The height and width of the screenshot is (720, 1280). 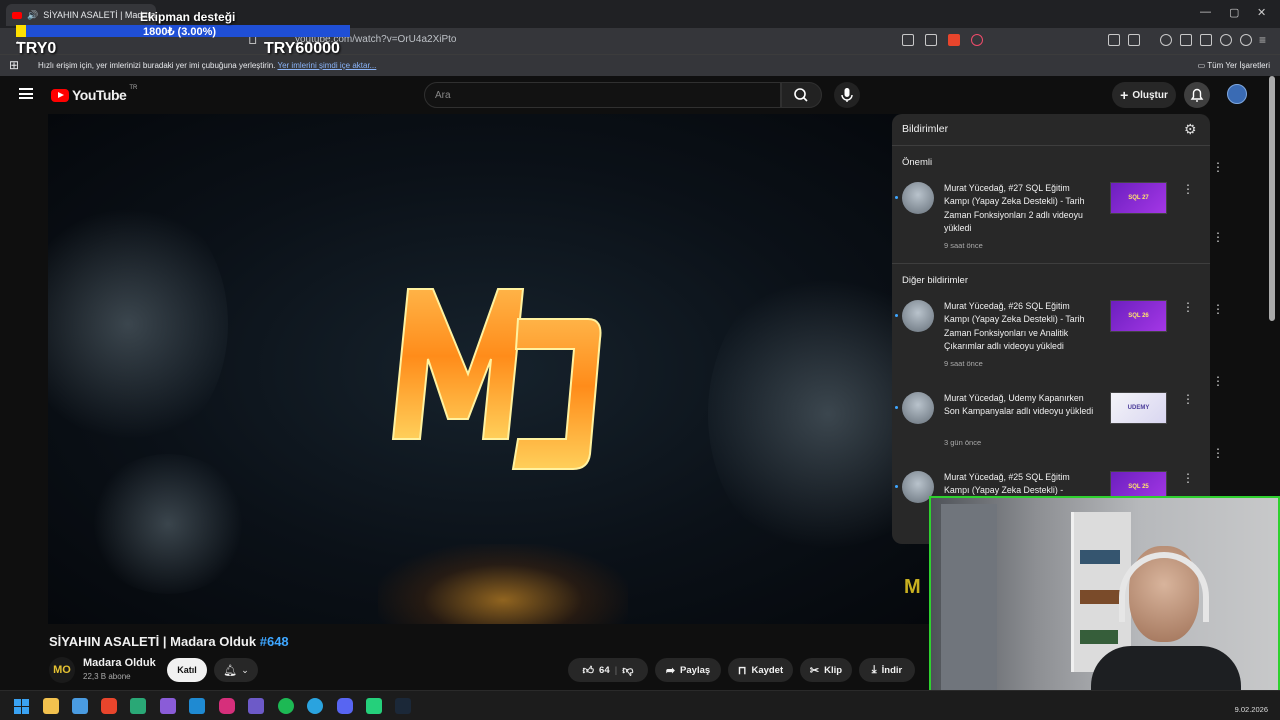 I want to click on vpn-icon, so click(x=1246, y=40).